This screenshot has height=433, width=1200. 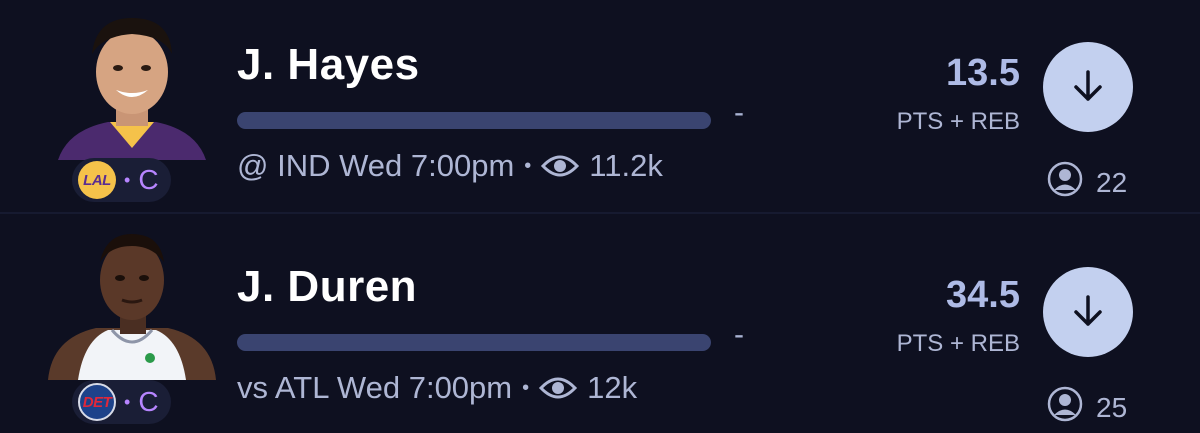 What do you see at coordinates (97, 180) in the screenshot?
I see `team-logo-lal: LAL` at bounding box center [97, 180].